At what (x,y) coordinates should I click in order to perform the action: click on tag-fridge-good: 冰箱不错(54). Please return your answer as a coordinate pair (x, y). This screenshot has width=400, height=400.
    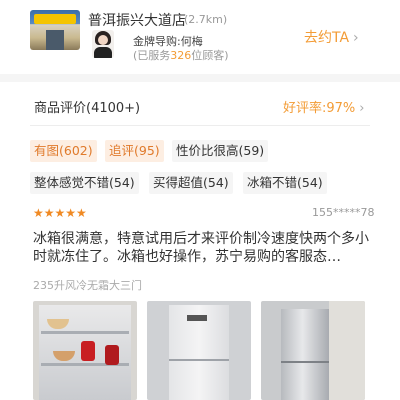
    Looking at the image, I should click on (285, 183).